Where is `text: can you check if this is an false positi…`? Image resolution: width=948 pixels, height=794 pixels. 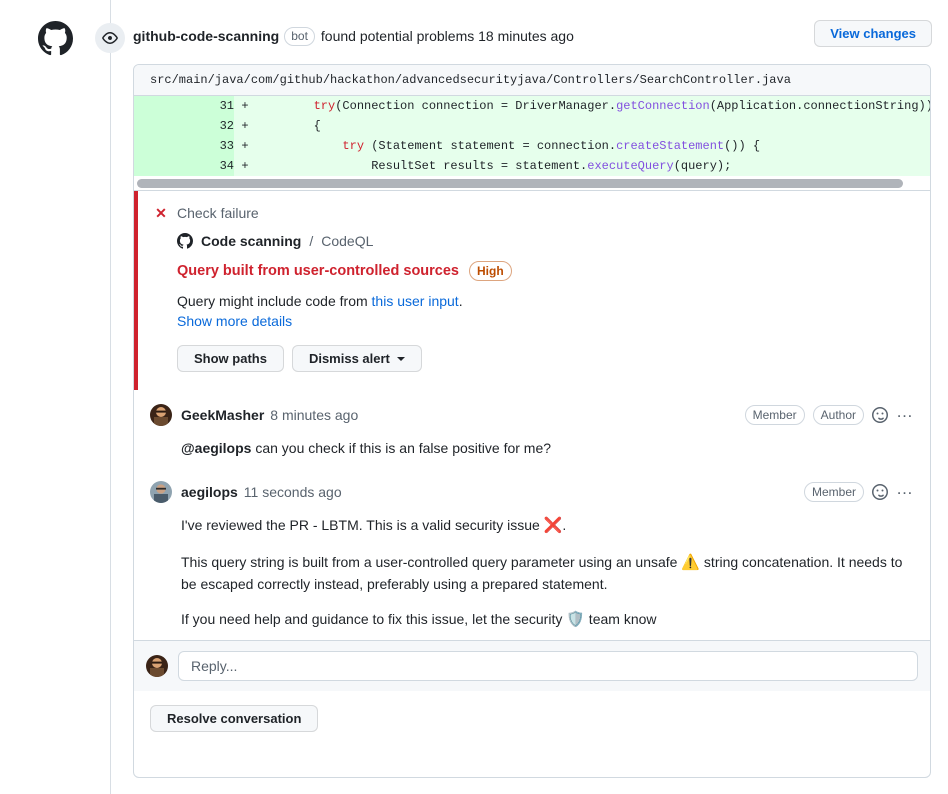 text: can you check if this is an false positi… is located at coordinates (401, 448).